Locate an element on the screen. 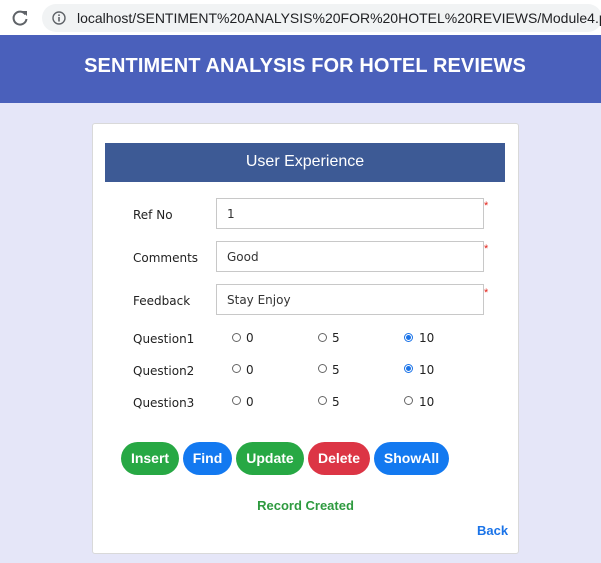 This screenshot has width=601, height=563. question2-label: Question2 is located at coordinates (164, 371).